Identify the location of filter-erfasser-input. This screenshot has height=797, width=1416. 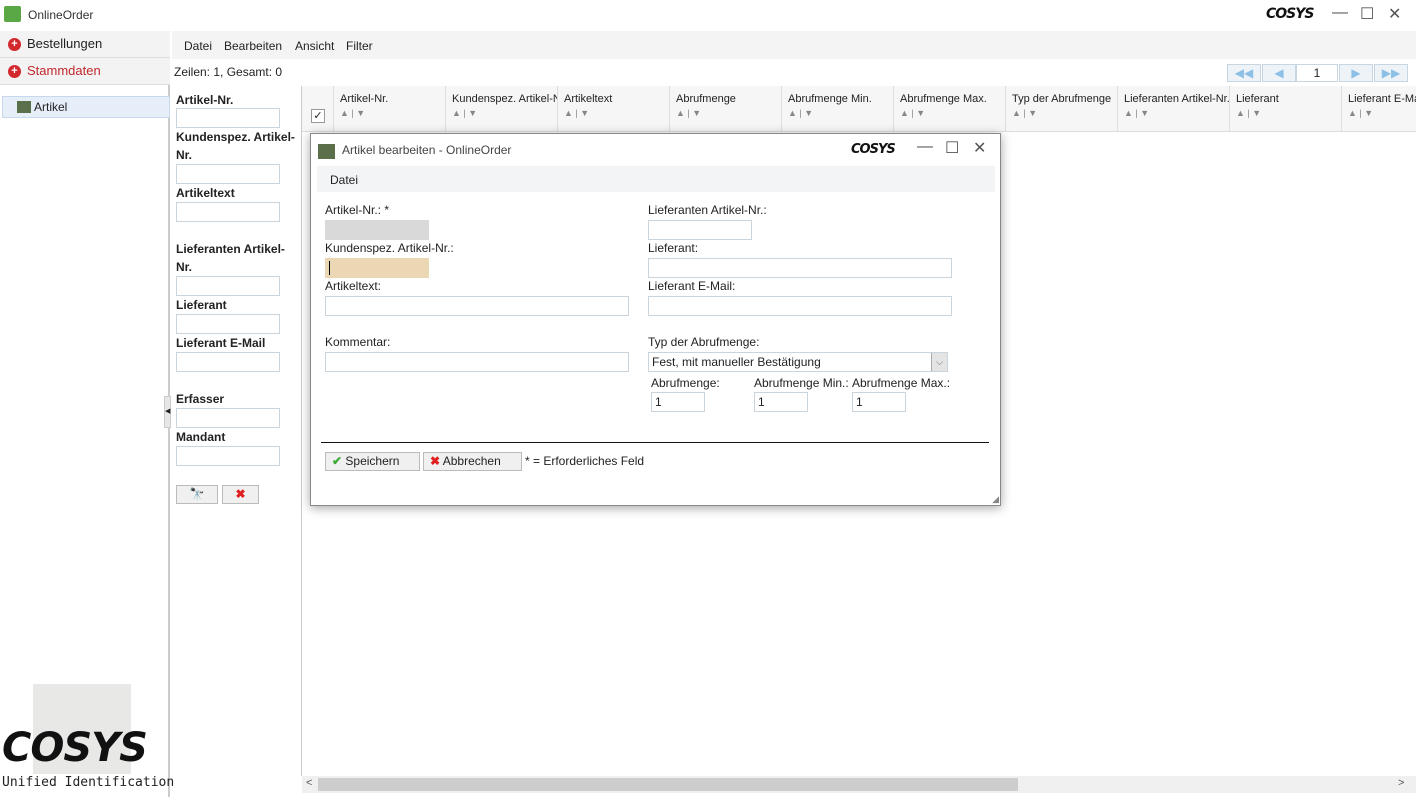
(228, 418).